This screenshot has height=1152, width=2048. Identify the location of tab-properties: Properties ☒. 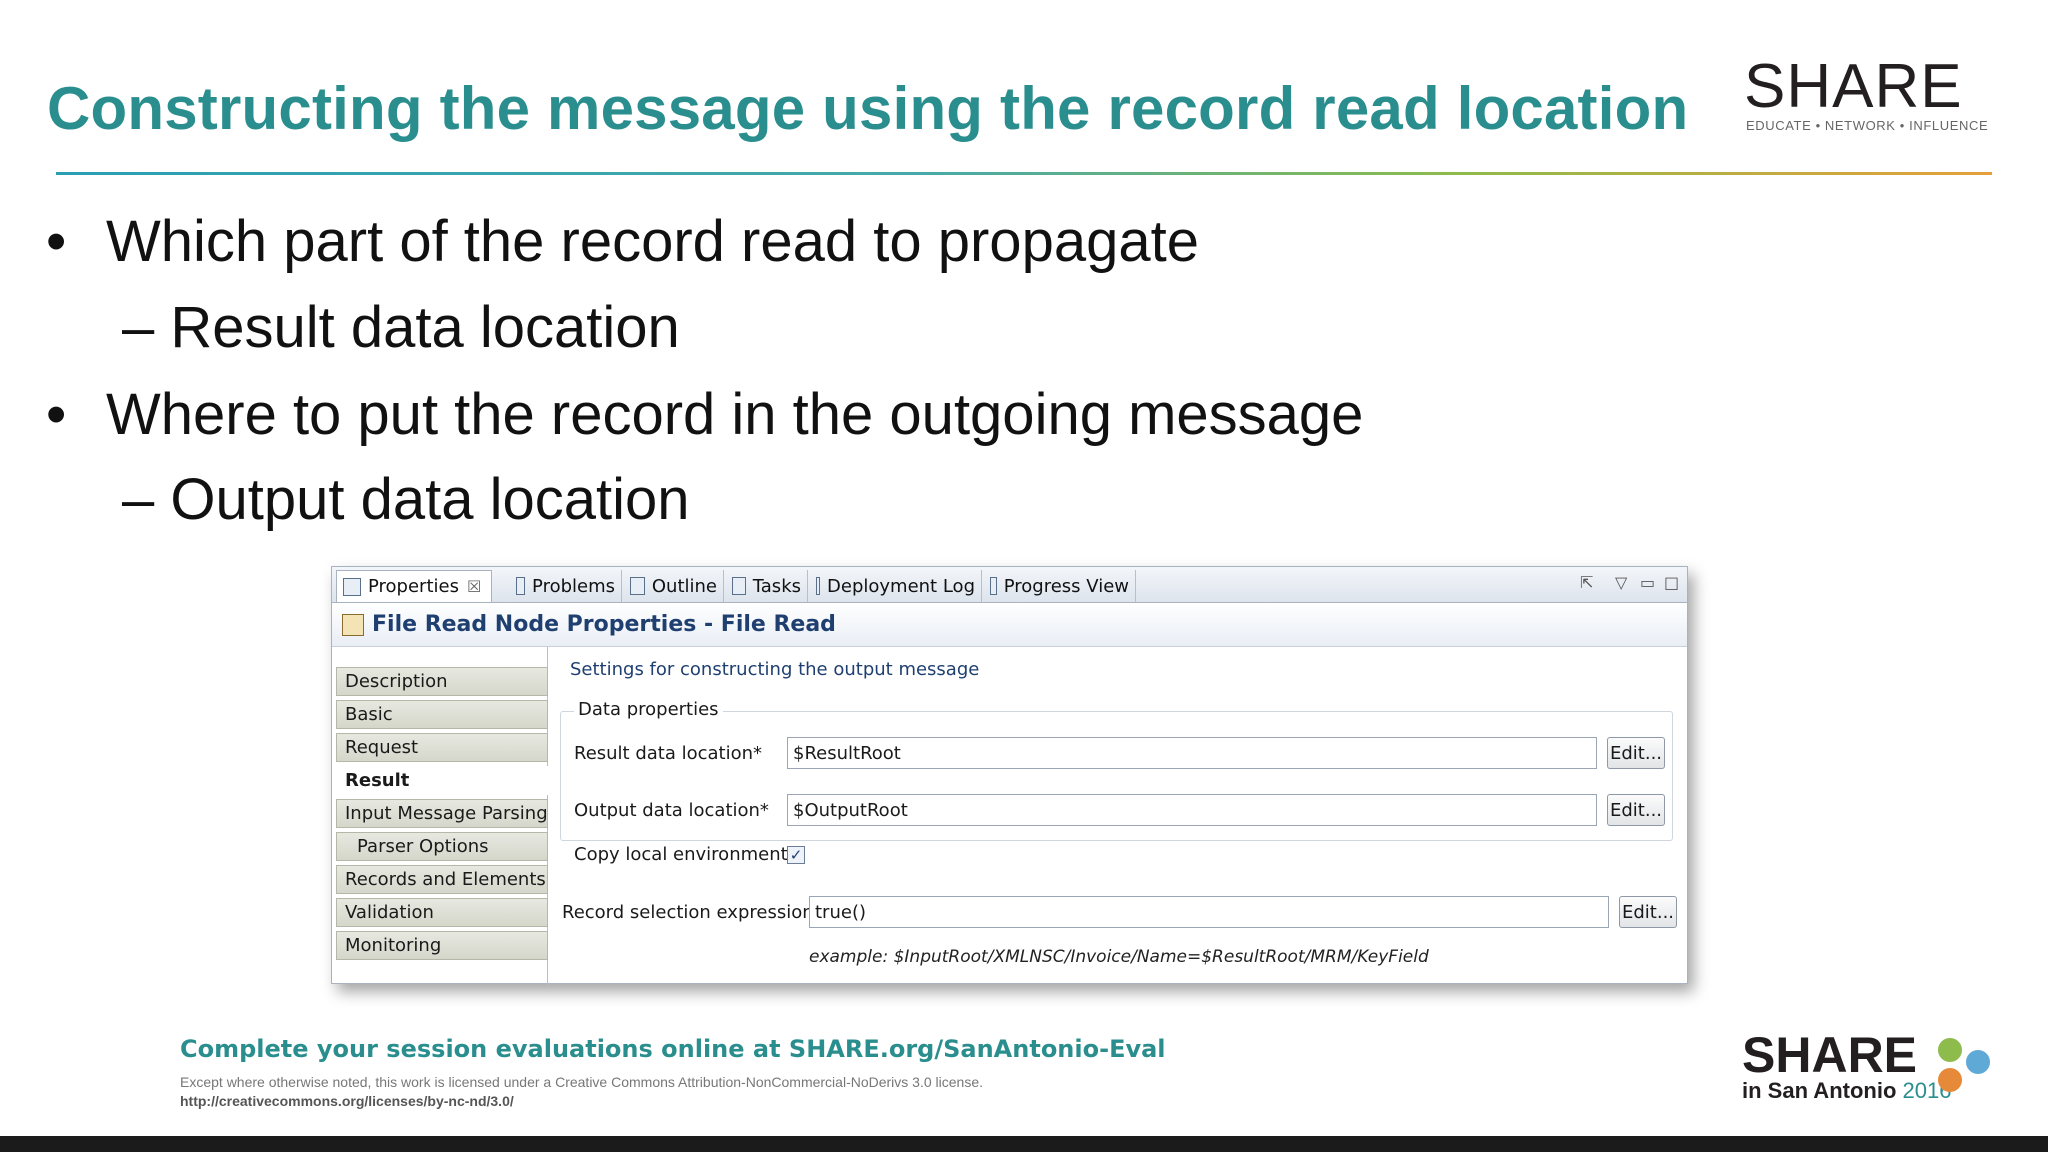
(414, 586).